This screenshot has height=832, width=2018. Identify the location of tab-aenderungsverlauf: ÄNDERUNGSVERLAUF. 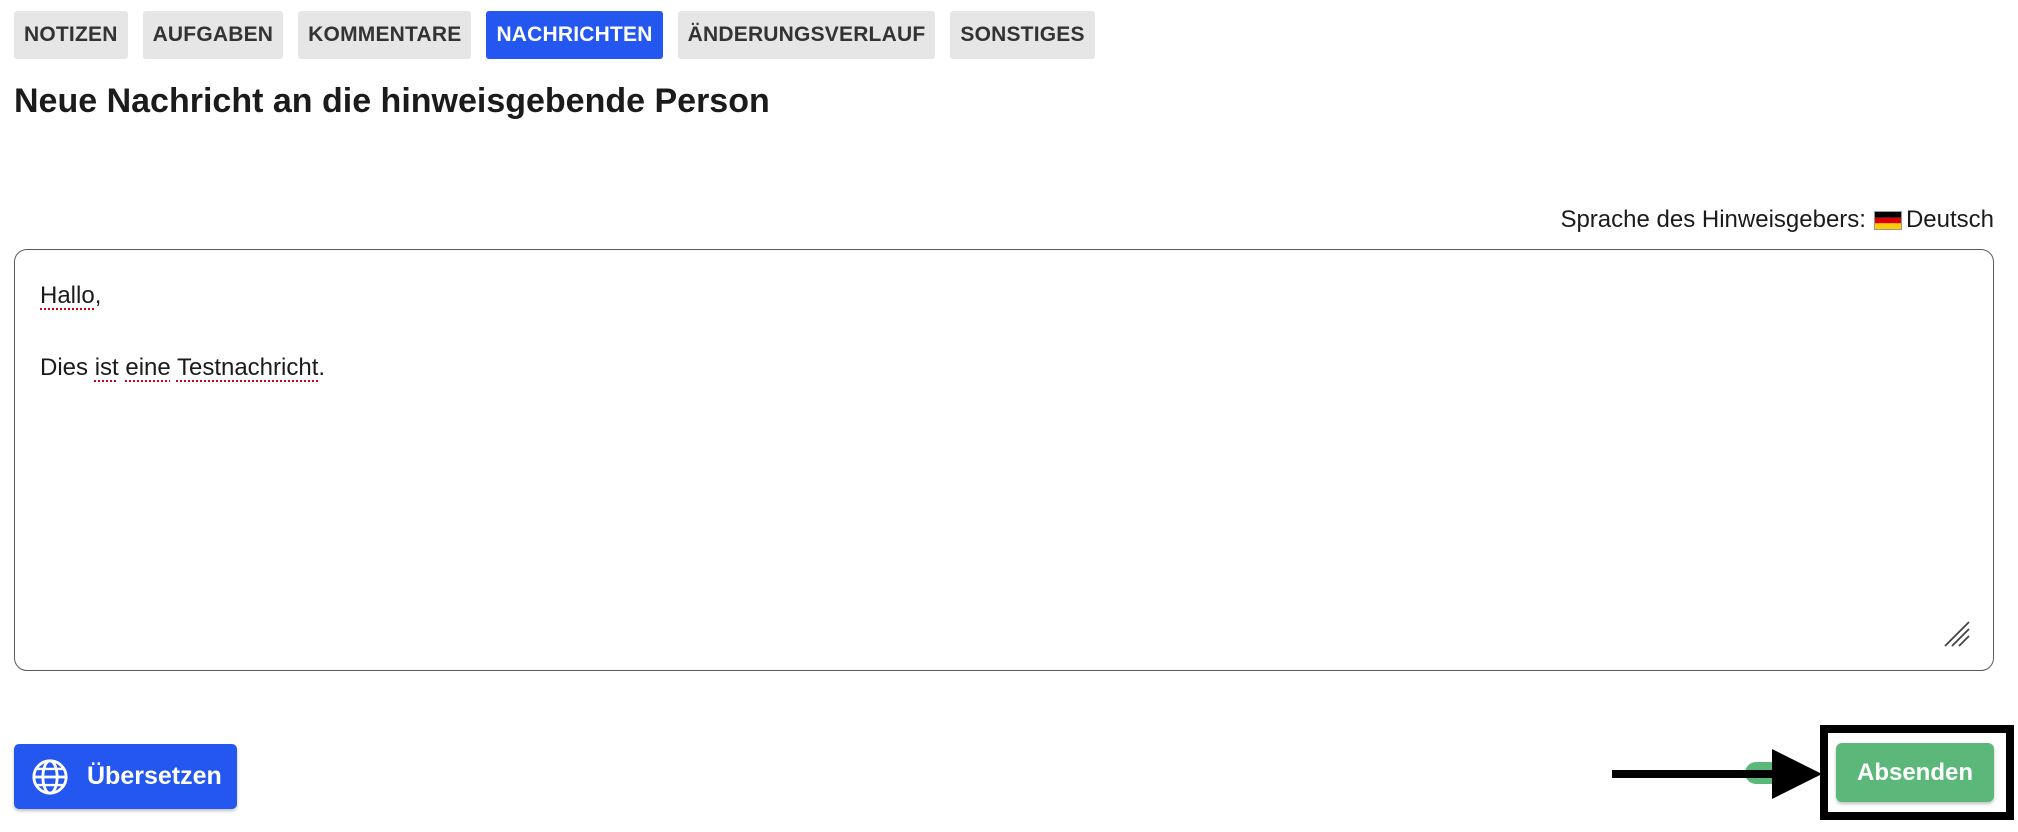
(806, 35).